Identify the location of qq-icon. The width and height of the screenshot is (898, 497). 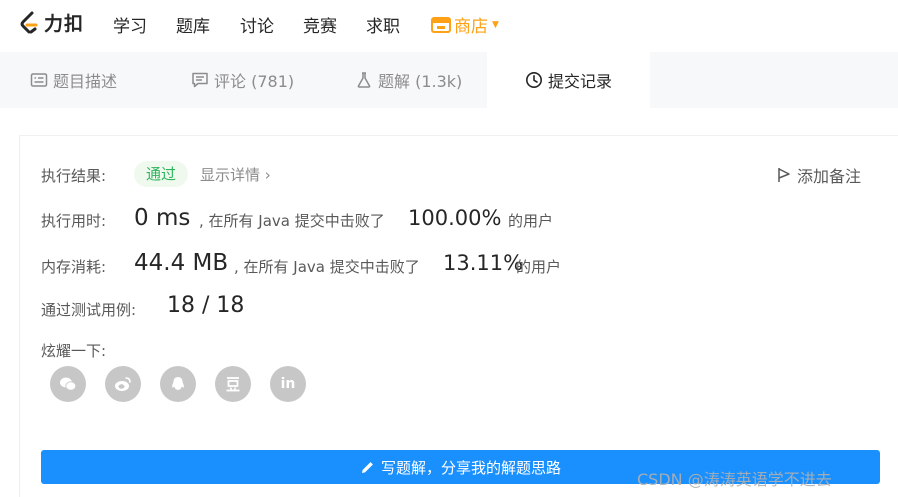
(178, 384).